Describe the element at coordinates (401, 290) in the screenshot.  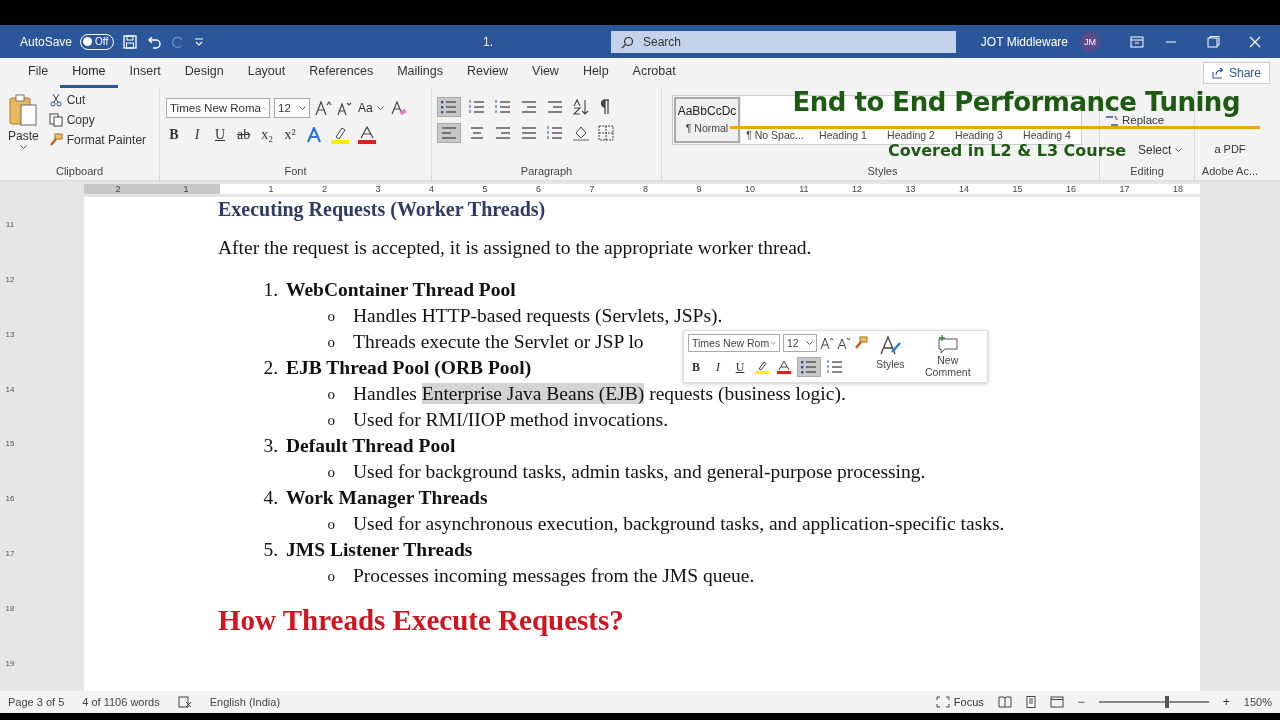
I see `list-item-title: WebContainer Thread Pool` at that location.